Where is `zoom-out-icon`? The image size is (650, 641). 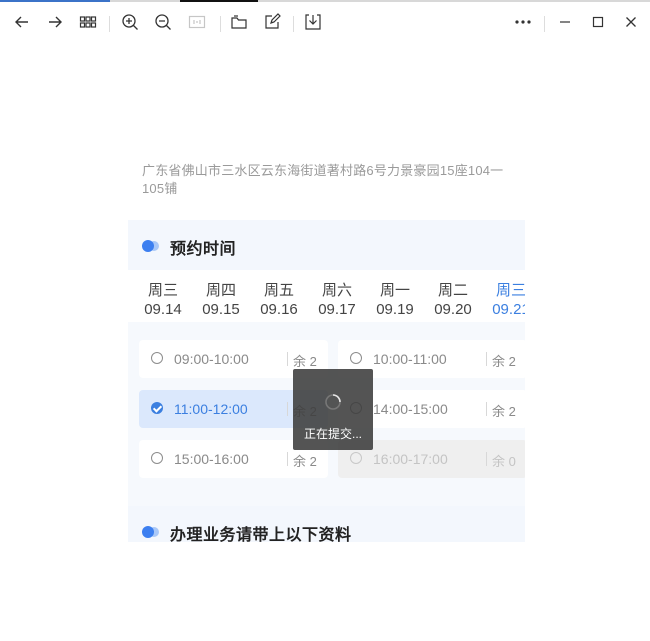 zoom-out-icon is located at coordinates (163, 22).